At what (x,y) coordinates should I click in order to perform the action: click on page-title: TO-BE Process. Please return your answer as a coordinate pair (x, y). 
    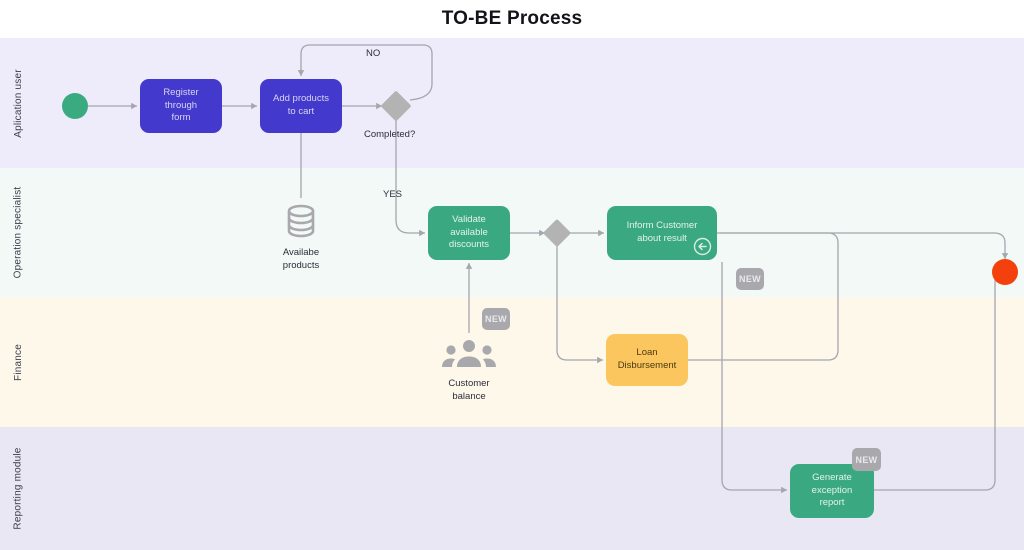
    Looking at the image, I should click on (512, 18).